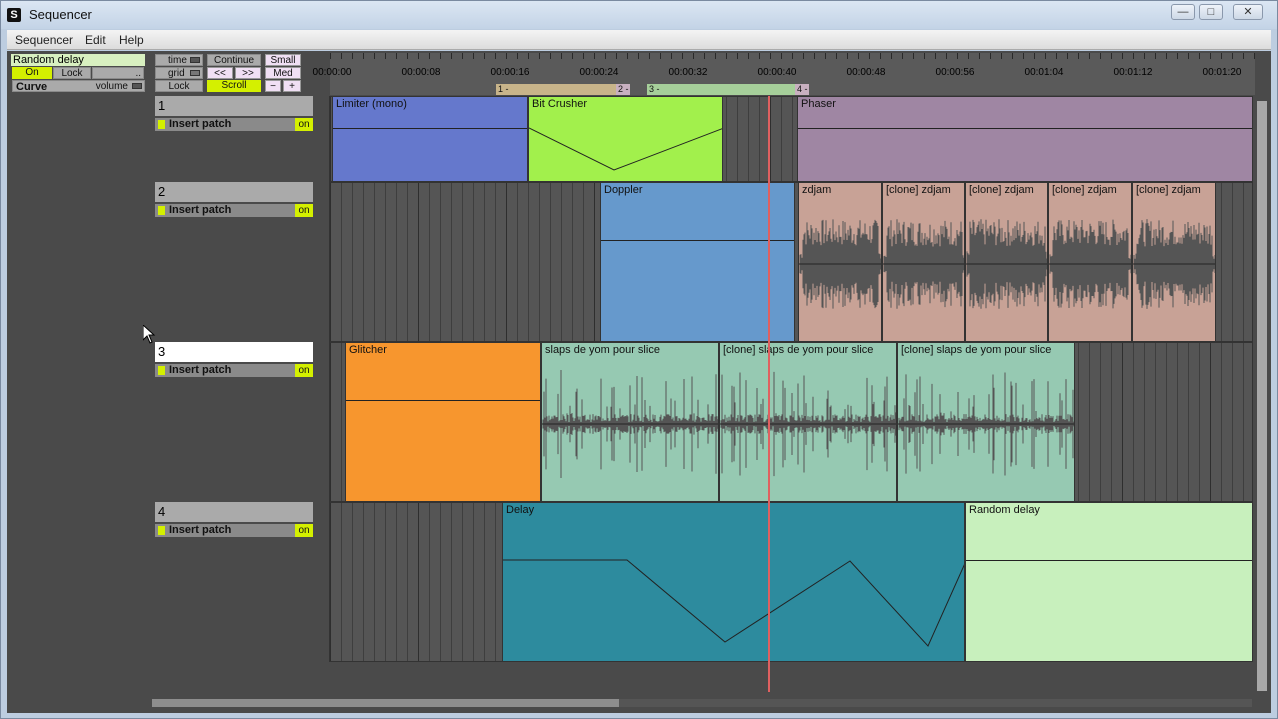 The height and width of the screenshot is (719, 1278). I want to click on track-1-lane: Limiter (mono) Bit Crusher Phaser, so click(791, 139).